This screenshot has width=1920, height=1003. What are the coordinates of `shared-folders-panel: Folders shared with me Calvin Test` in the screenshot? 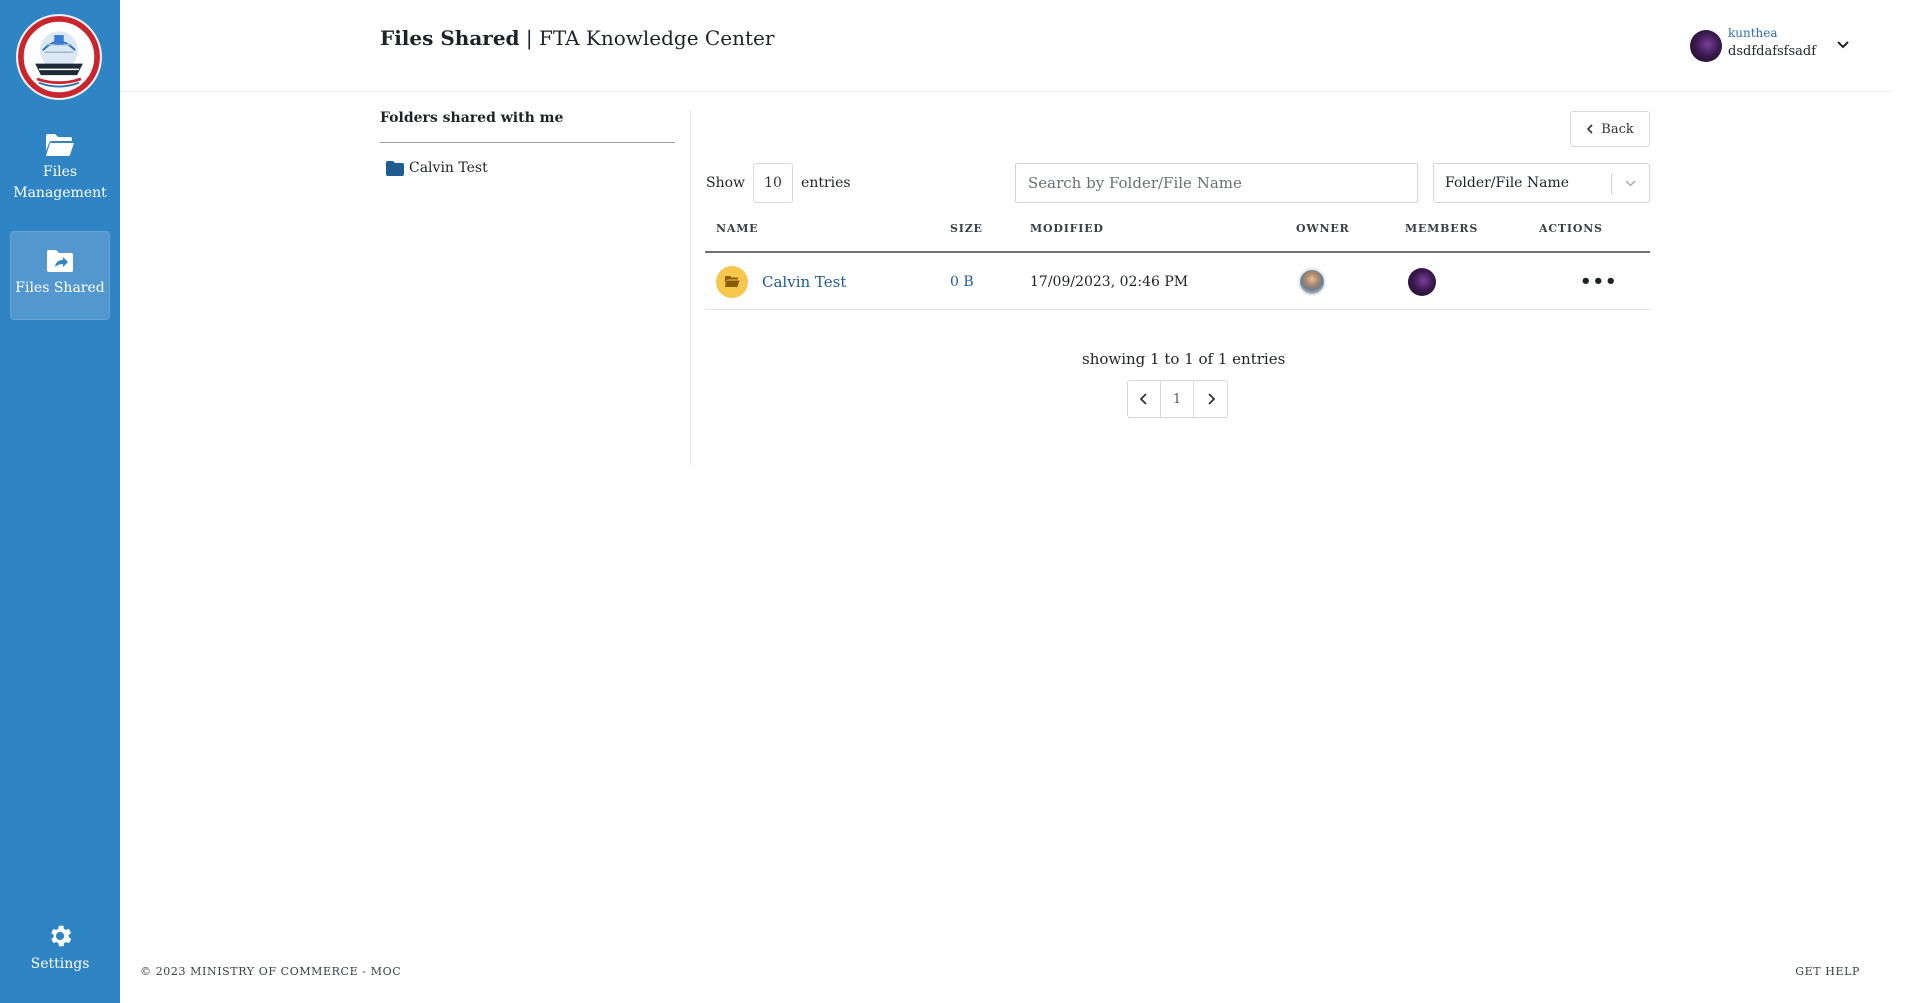 It's located at (527, 143).